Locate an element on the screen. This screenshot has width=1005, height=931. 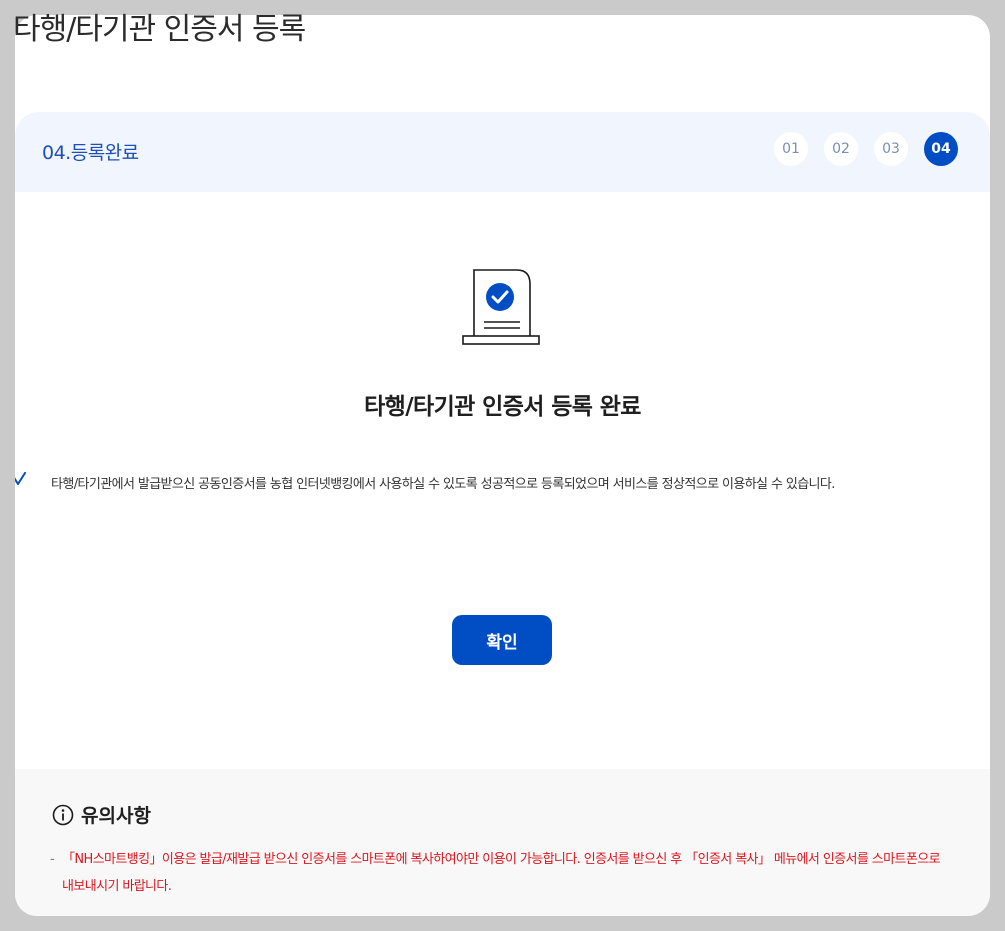
notice-title: 유의사항 is located at coordinates (116, 816).